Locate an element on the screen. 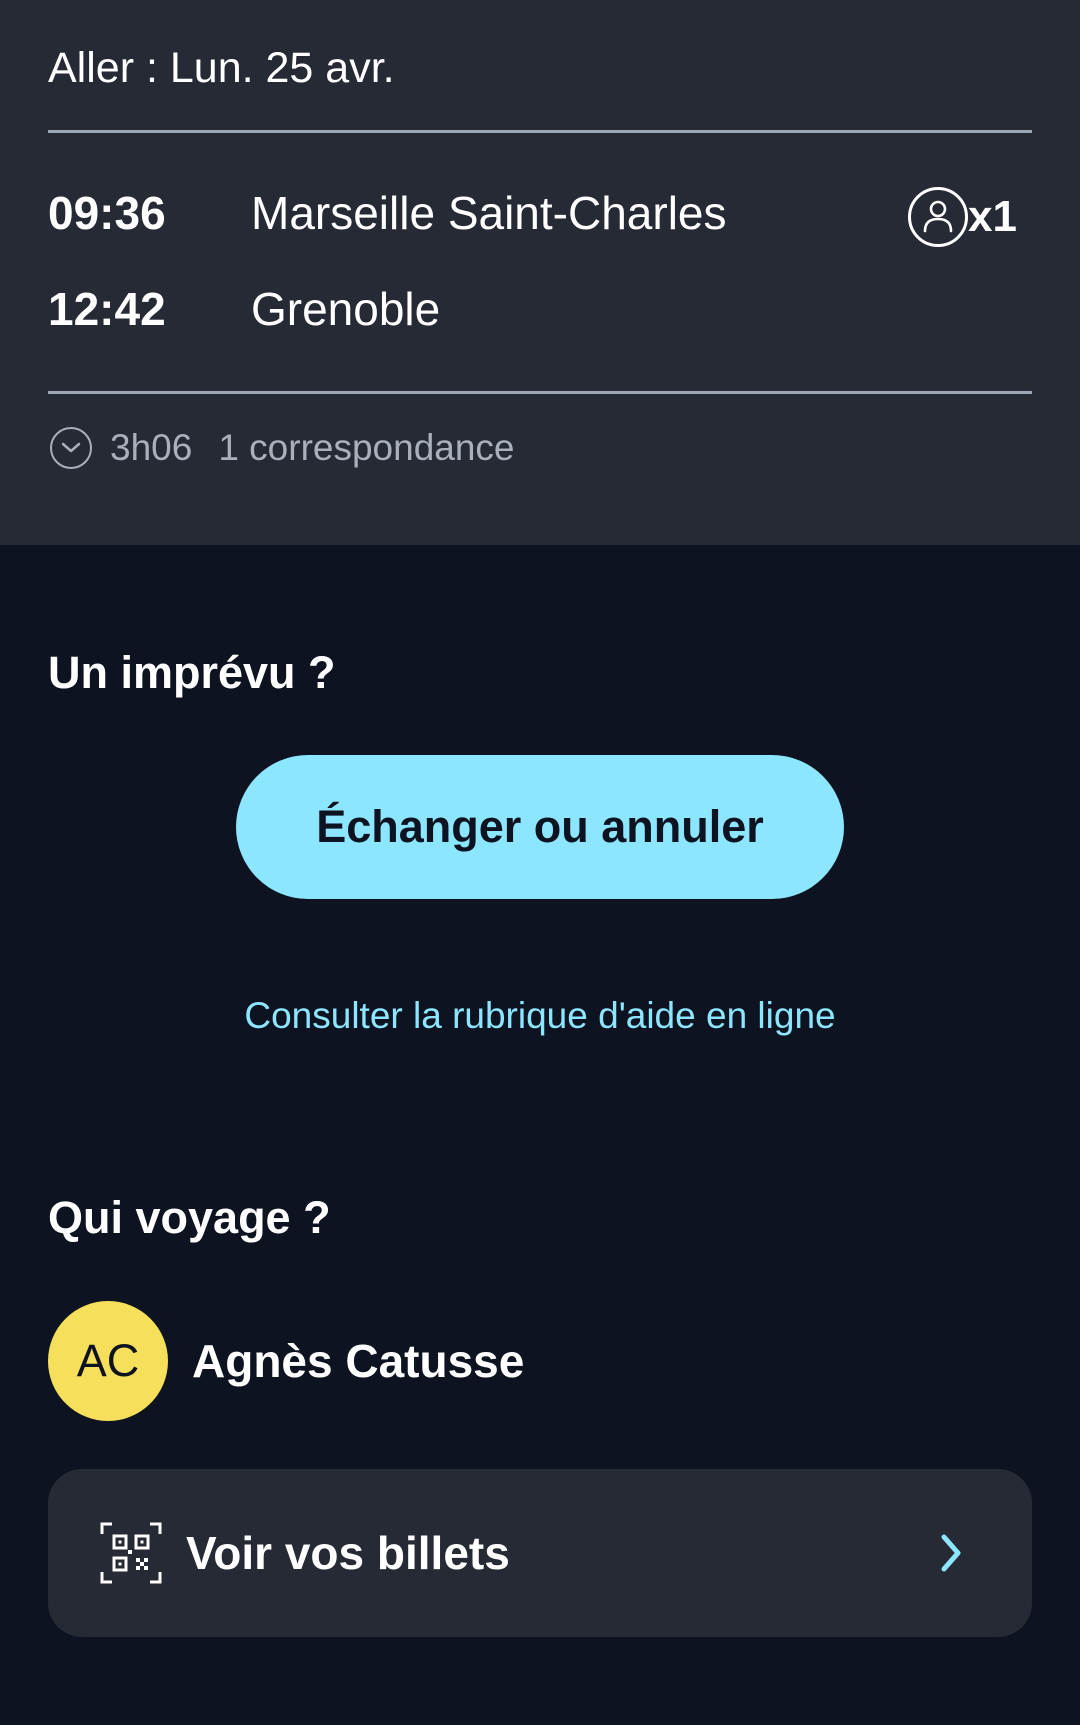 The image size is (1080, 1725). departure-time: 09:36 is located at coordinates (107, 213).